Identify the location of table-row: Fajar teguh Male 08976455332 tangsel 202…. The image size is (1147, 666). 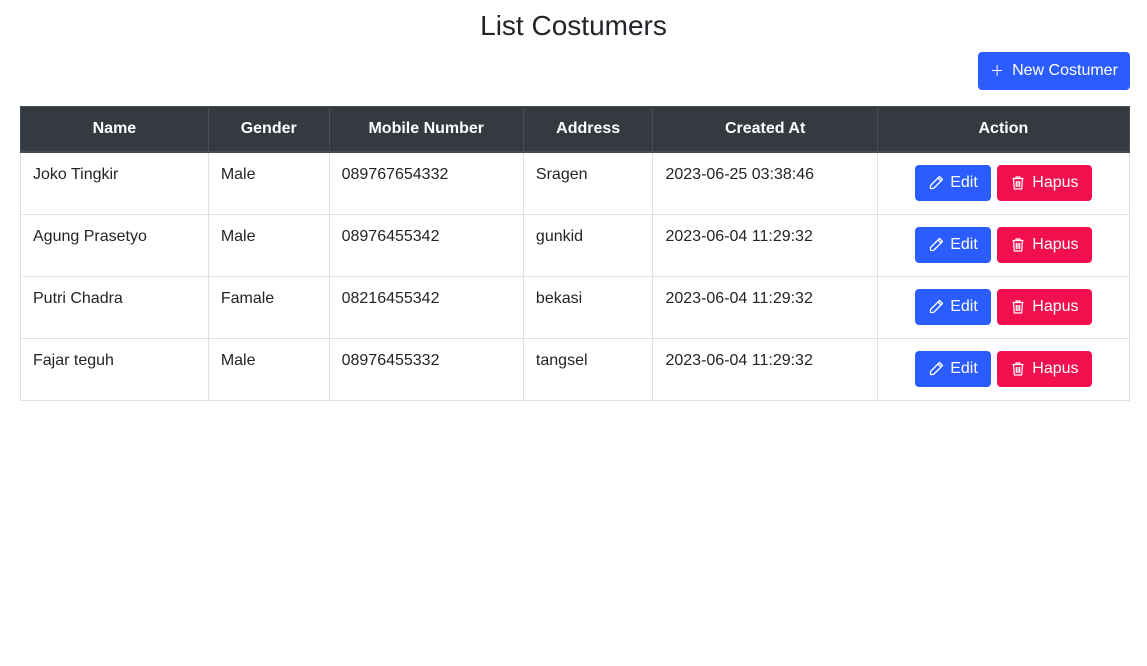
(575, 369).